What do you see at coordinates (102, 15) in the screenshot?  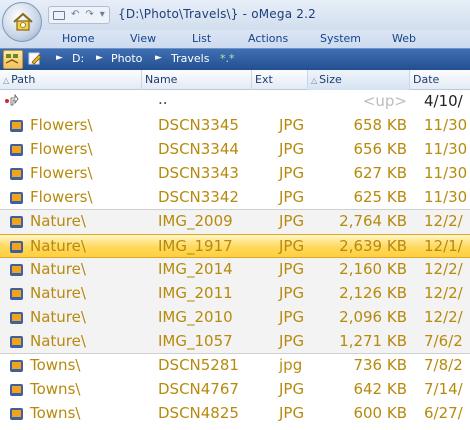 I see `qat-dropdown-icon: ▾` at bounding box center [102, 15].